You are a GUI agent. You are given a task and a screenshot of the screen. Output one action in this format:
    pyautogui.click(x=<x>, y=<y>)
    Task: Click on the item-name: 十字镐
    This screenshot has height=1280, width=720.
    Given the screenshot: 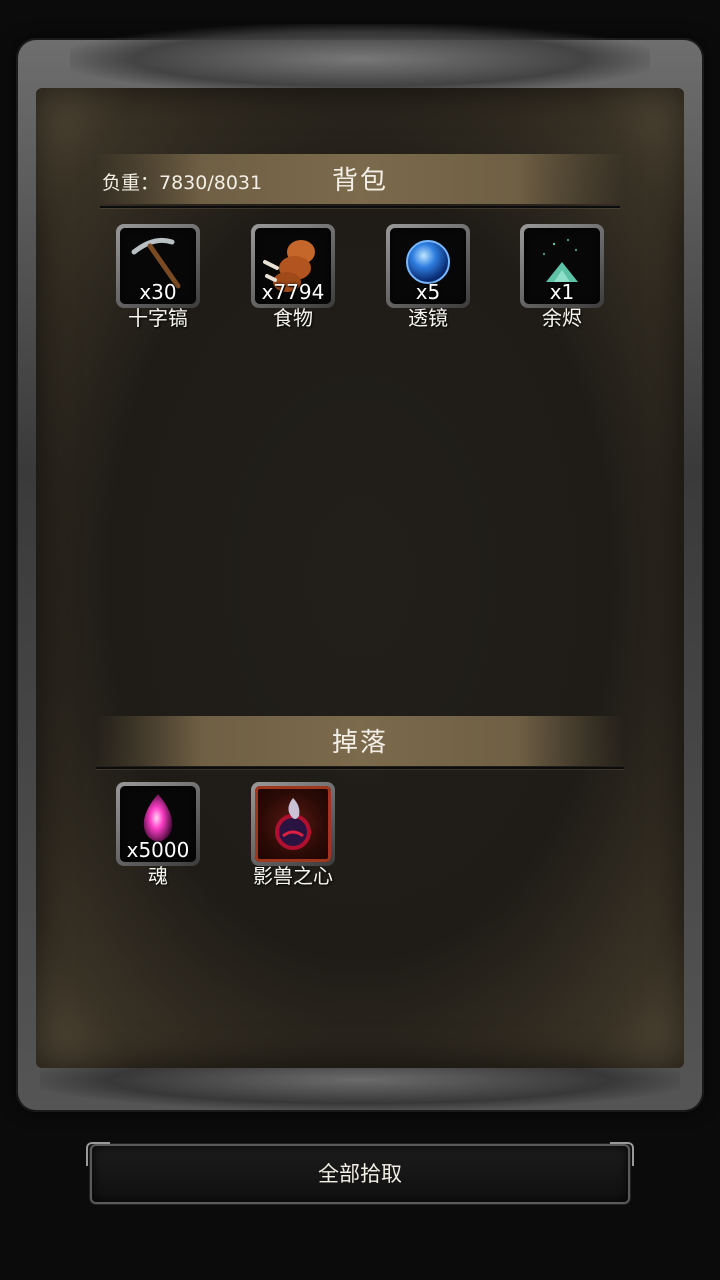 What is the action you would take?
    pyautogui.click(x=158, y=318)
    